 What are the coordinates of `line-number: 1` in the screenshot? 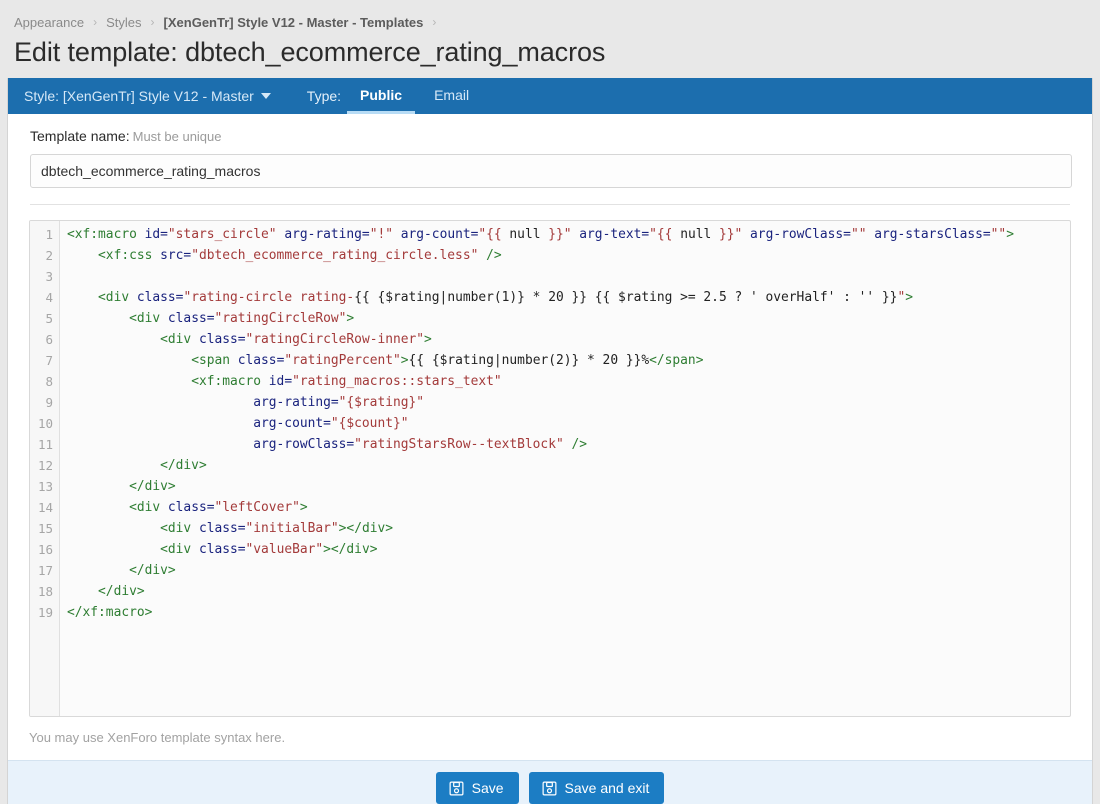 It's located at (49, 234).